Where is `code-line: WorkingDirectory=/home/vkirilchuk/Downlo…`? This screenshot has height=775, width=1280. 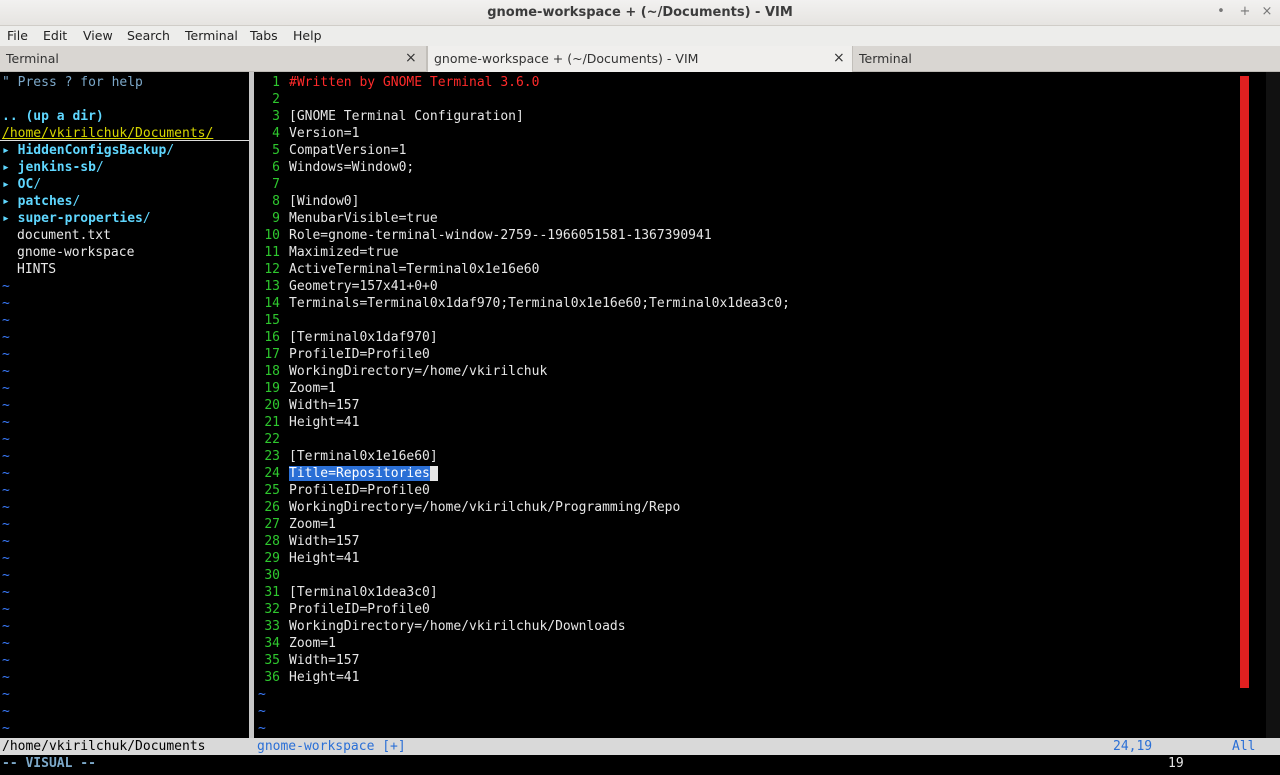
code-line: WorkingDirectory=/home/vkirilchuk/Downlo… is located at coordinates (457, 626).